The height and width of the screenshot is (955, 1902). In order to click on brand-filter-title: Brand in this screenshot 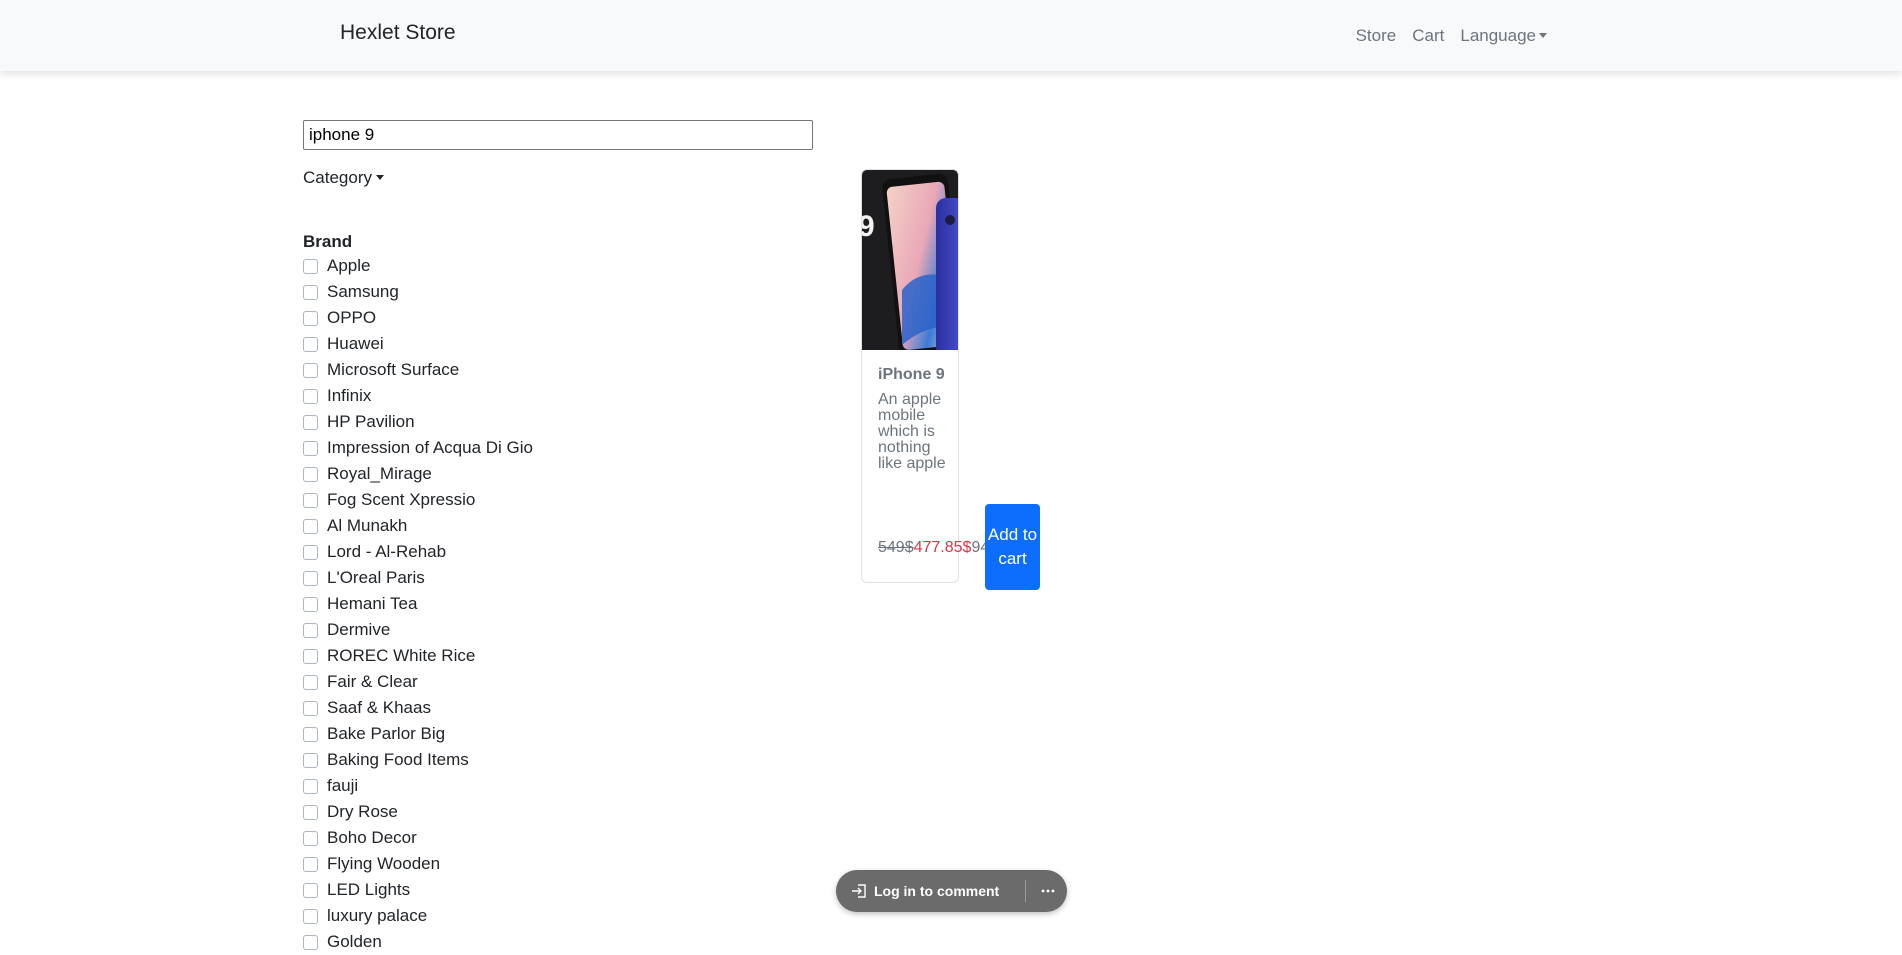, I will do `click(328, 241)`.